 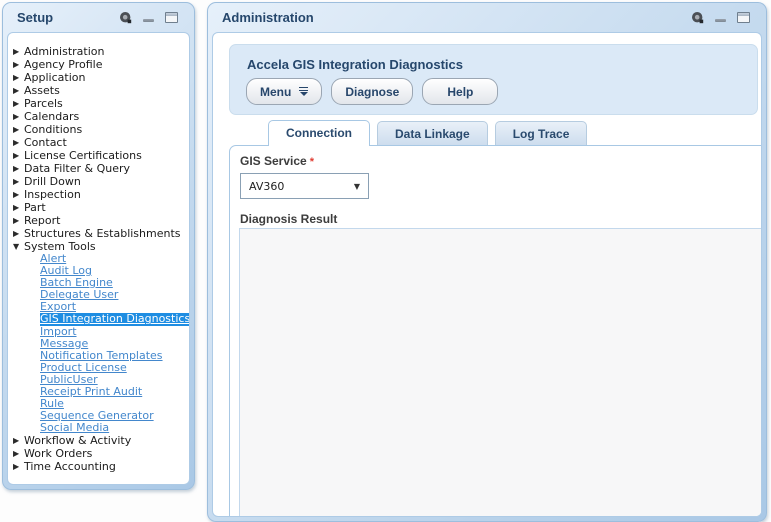 I want to click on tree-item-agency-profile: ▶ Agency Profile, so click(x=100, y=64).